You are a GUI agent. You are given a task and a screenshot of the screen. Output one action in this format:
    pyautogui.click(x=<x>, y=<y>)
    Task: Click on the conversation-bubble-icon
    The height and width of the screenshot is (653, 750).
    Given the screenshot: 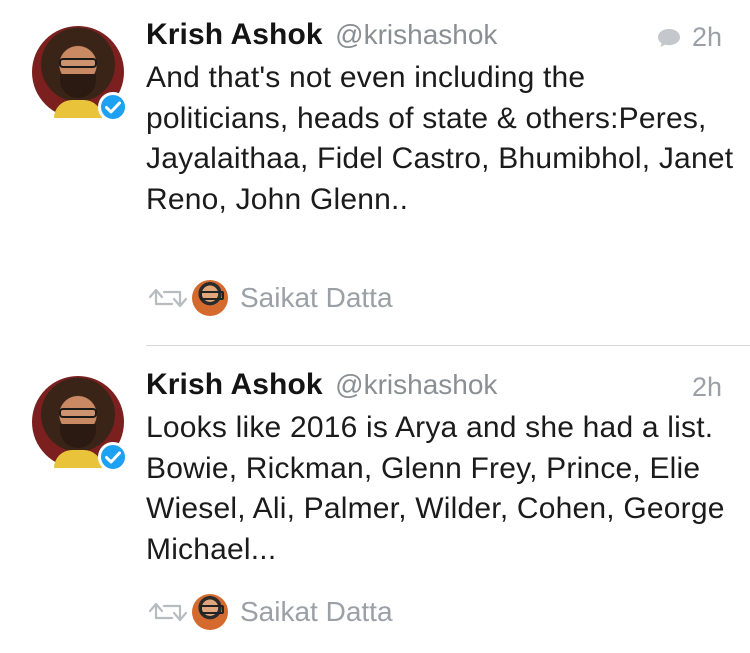 What is the action you would take?
    pyautogui.click(x=668, y=37)
    